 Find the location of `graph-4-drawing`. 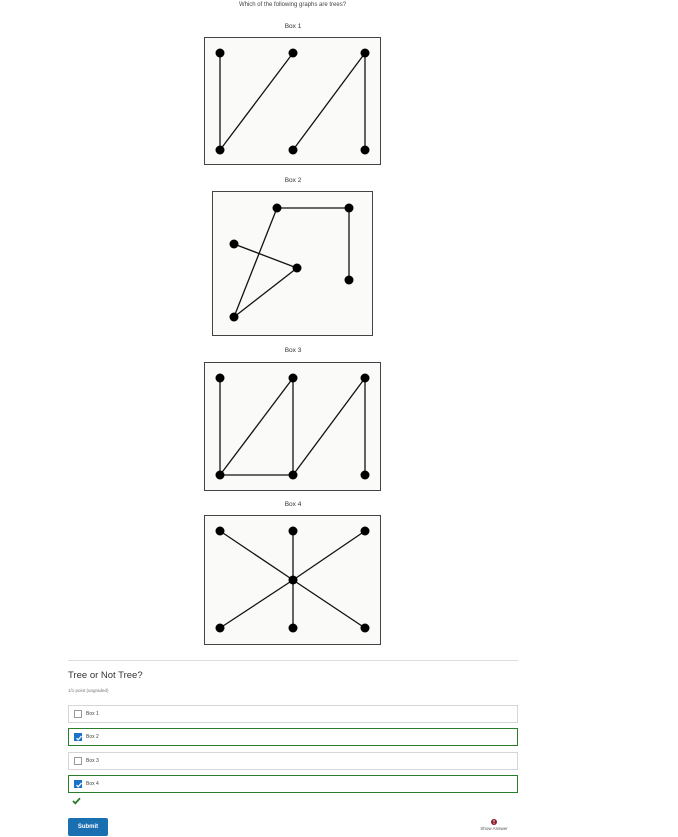

graph-4-drawing is located at coordinates (292, 579).